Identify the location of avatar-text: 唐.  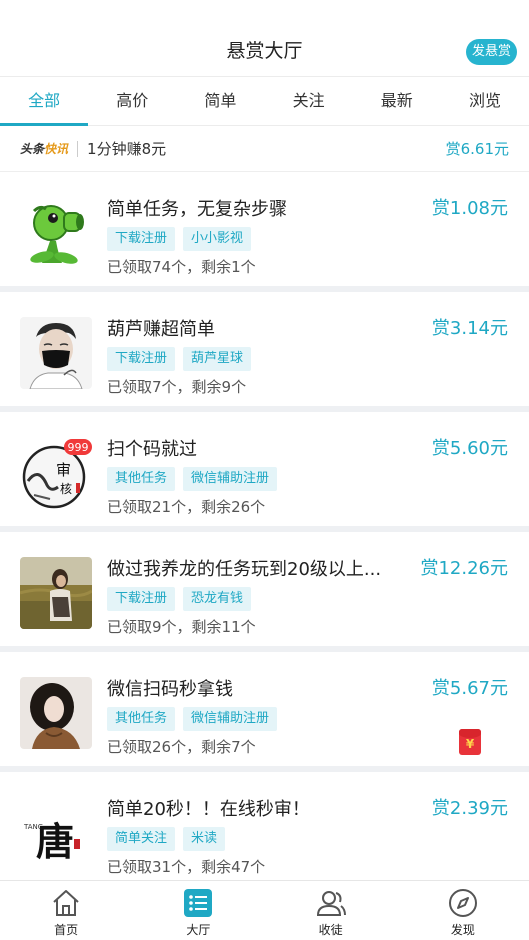
(55, 841).